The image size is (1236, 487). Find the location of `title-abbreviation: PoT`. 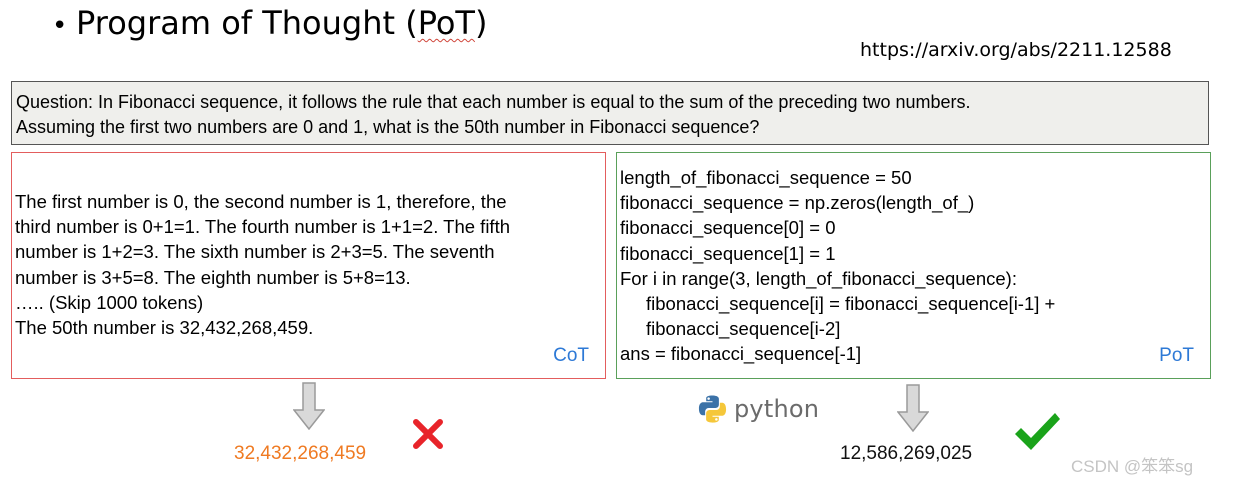

title-abbreviation: PoT is located at coordinates (446, 23).